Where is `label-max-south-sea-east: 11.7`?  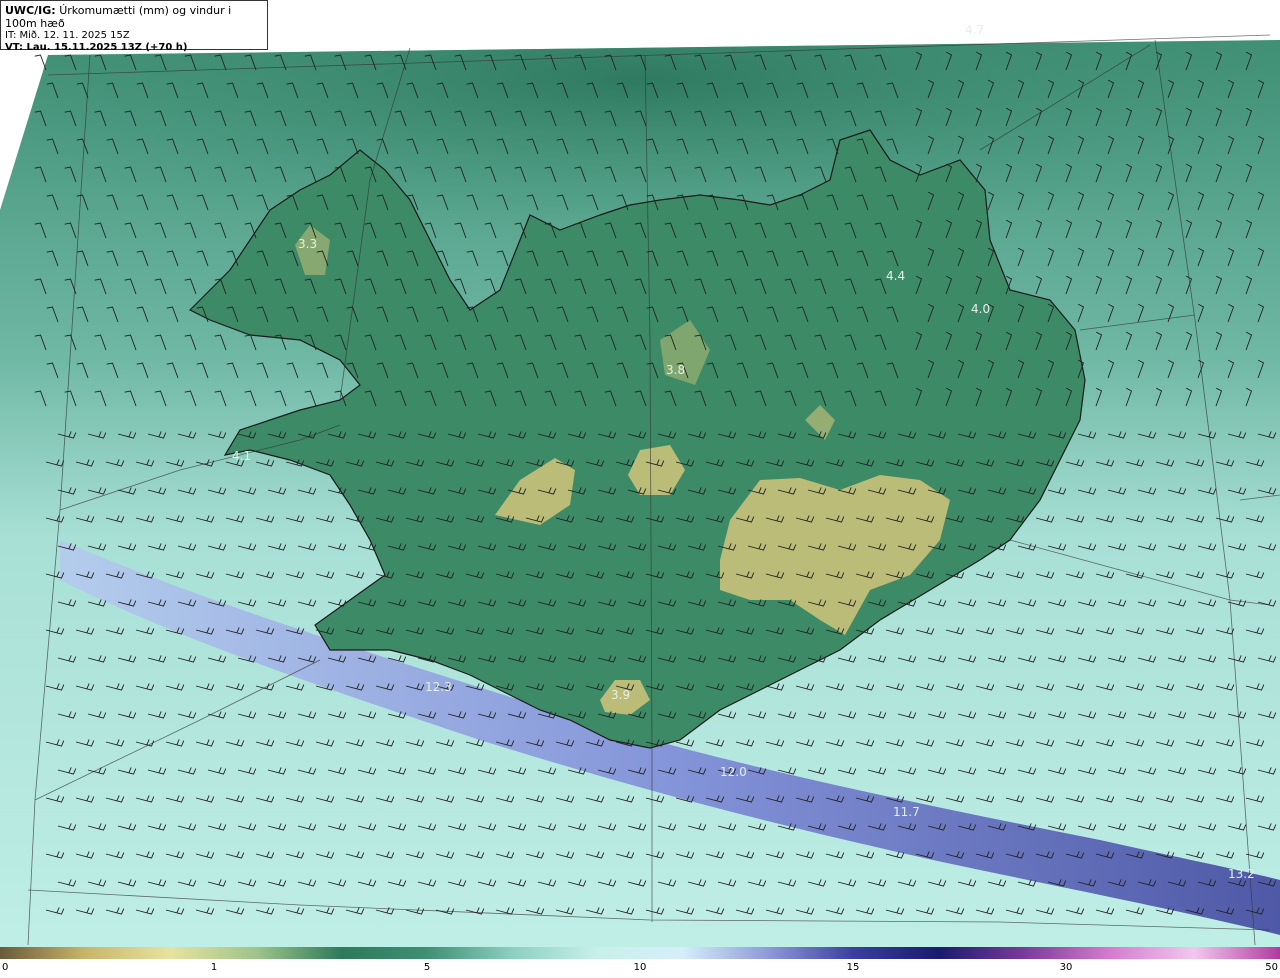 label-max-south-sea-east: 11.7 is located at coordinates (906, 812).